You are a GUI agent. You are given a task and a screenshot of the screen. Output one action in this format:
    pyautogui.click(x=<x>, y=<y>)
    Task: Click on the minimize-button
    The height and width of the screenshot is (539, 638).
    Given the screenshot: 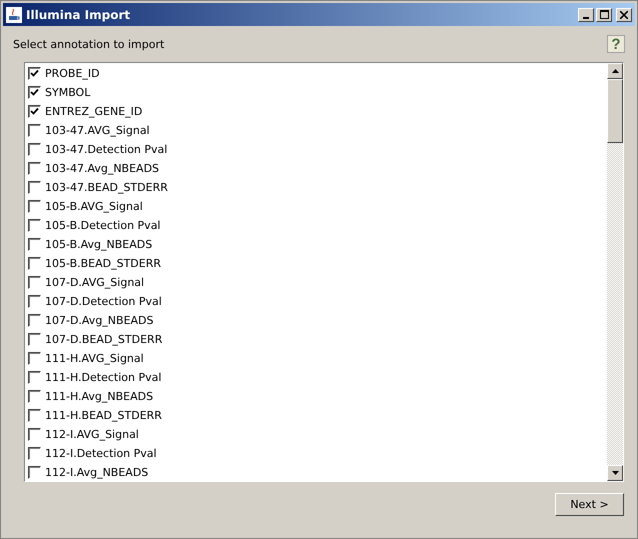 What is the action you would take?
    pyautogui.click(x=586, y=15)
    